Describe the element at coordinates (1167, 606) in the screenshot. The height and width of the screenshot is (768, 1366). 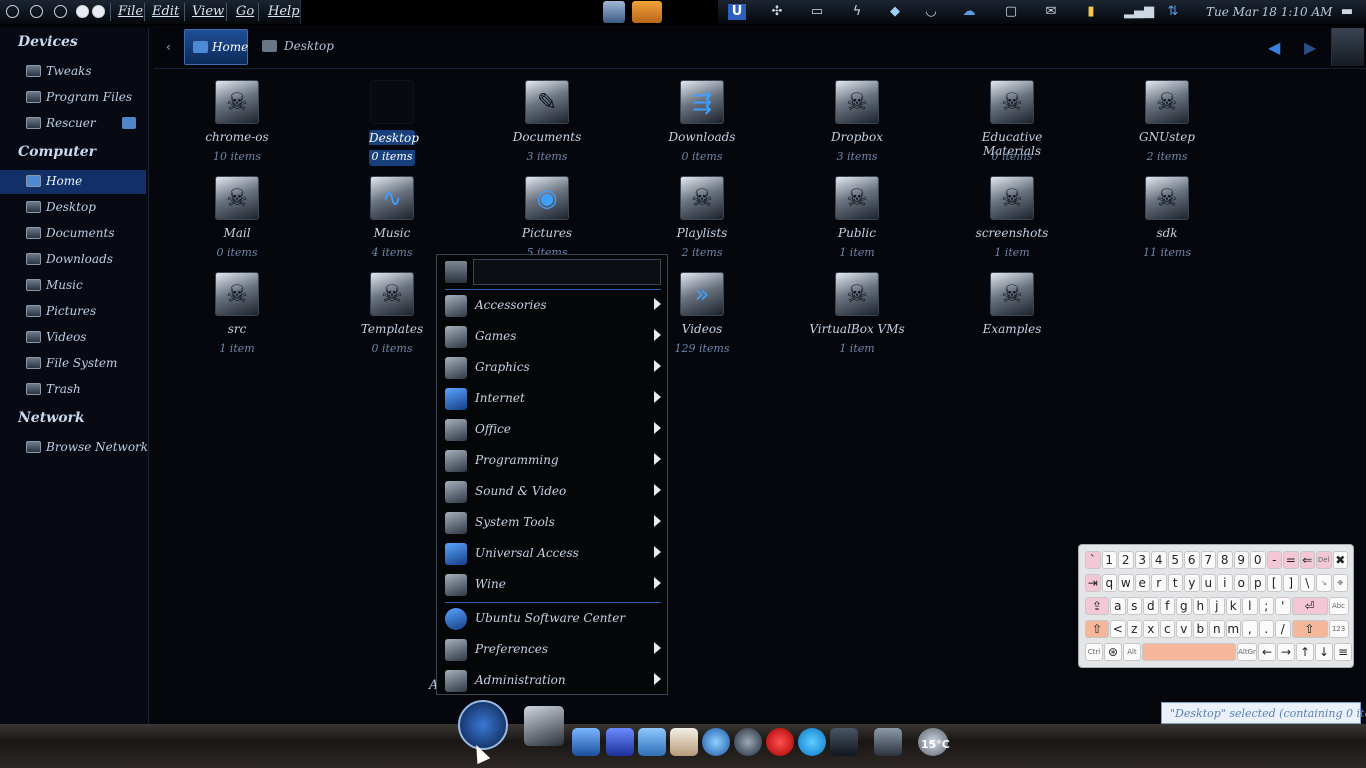
I see `keyboard-key: f` at that location.